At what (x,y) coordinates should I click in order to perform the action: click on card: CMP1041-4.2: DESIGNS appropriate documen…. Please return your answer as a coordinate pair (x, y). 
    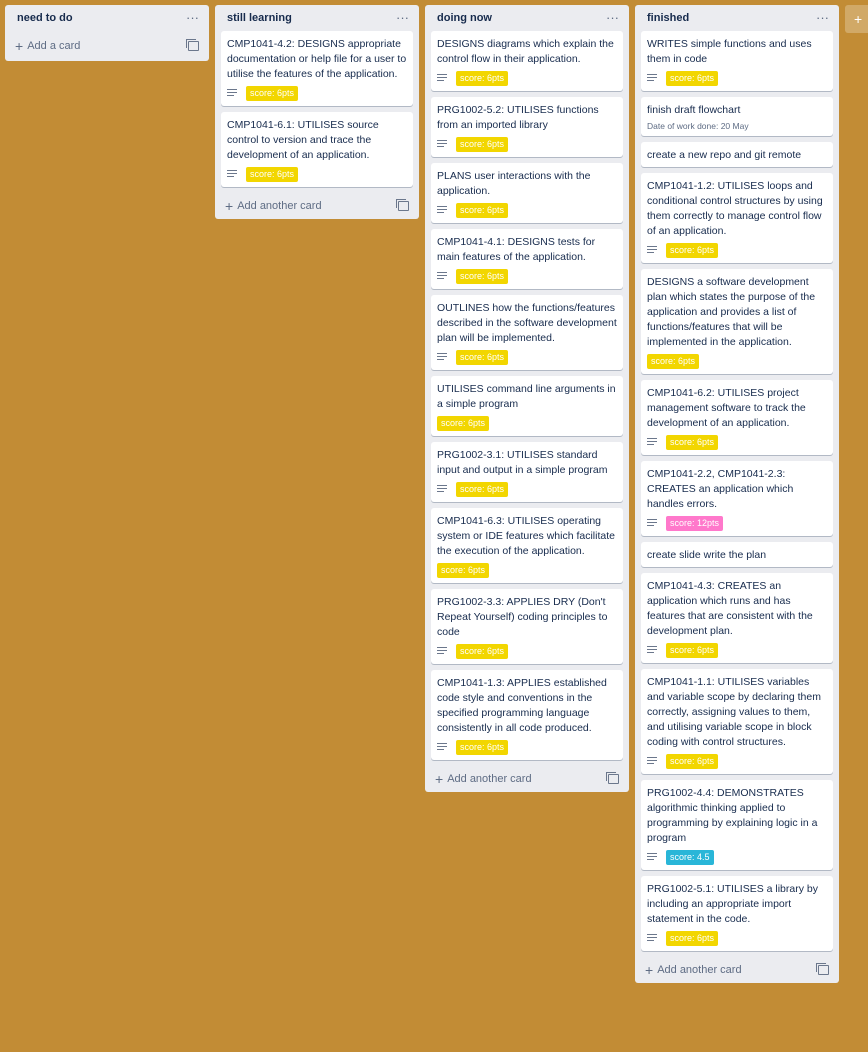
    Looking at the image, I should click on (317, 68).